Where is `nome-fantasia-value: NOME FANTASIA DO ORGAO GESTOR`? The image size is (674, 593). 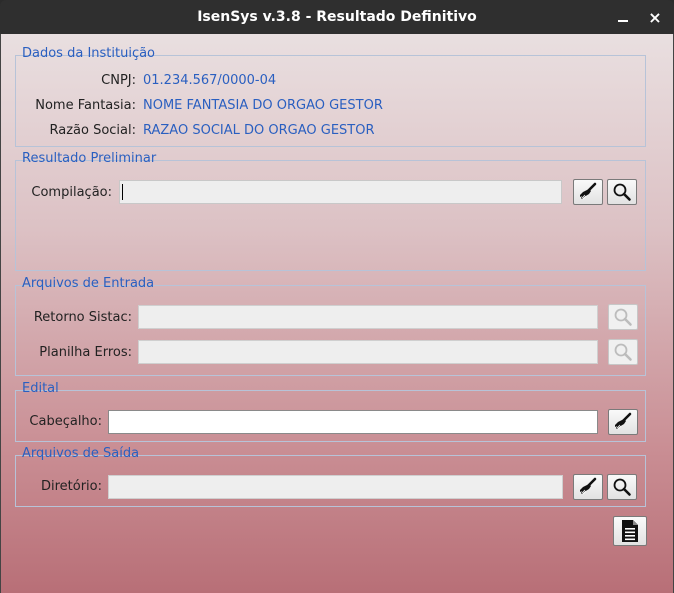
nome-fantasia-value: NOME FANTASIA DO ORGAO GESTOR is located at coordinates (263, 105).